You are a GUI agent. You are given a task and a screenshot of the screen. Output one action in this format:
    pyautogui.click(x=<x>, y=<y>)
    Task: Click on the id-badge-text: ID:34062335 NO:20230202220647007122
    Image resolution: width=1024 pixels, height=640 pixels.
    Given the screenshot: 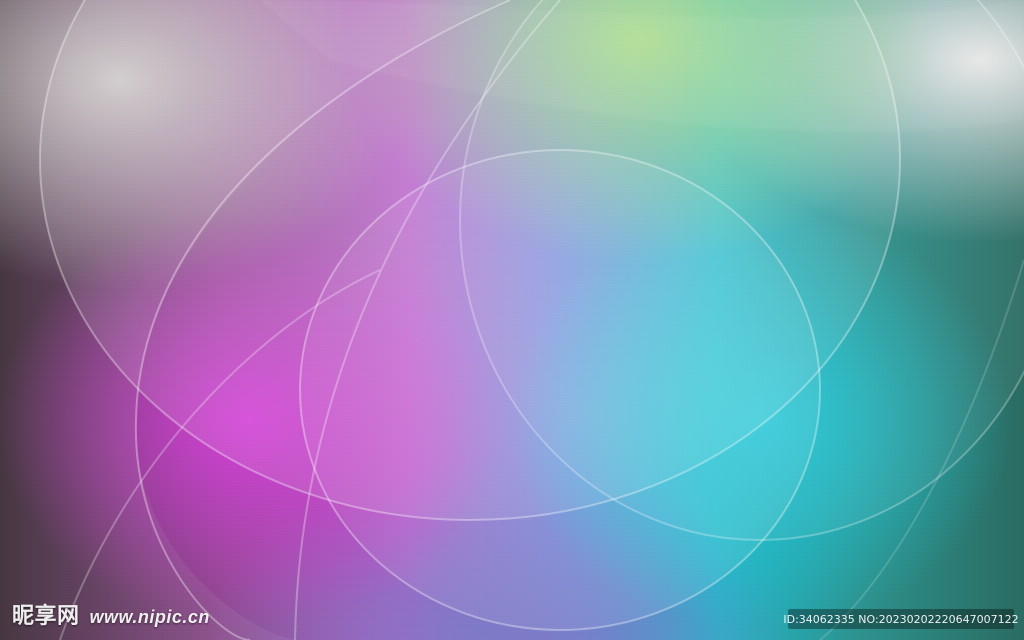 What is the action you would take?
    pyautogui.click(x=901, y=619)
    